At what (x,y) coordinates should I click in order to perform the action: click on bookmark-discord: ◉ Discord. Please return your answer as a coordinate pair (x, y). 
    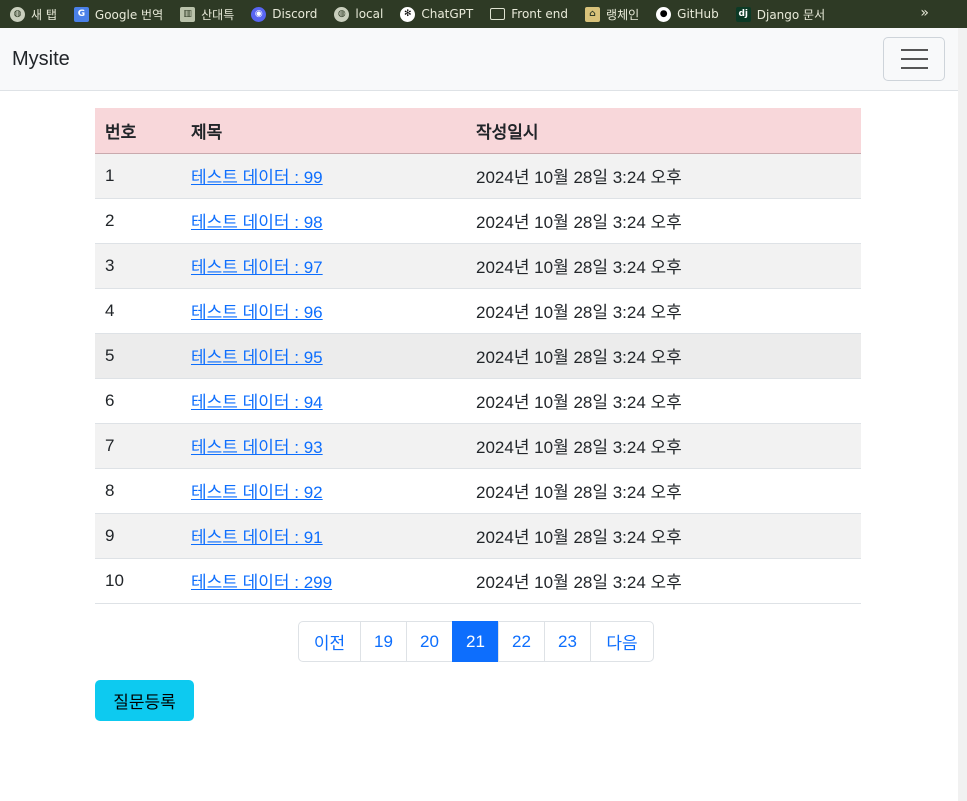
    Looking at the image, I should click on (284, 14).